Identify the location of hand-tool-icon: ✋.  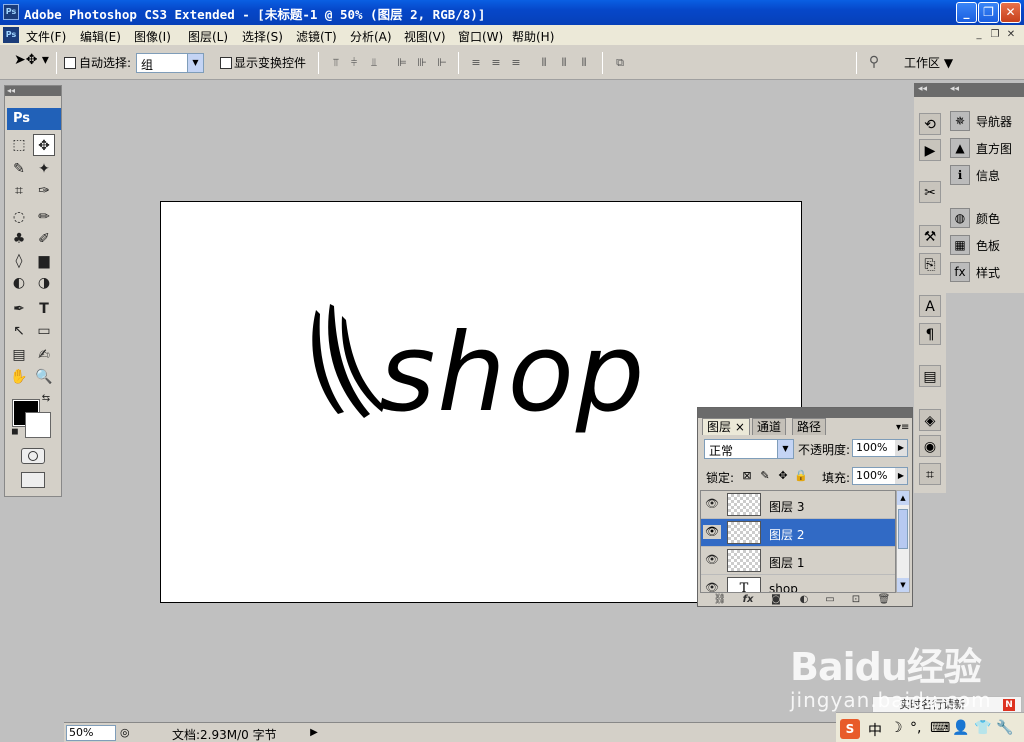
(19, 377).